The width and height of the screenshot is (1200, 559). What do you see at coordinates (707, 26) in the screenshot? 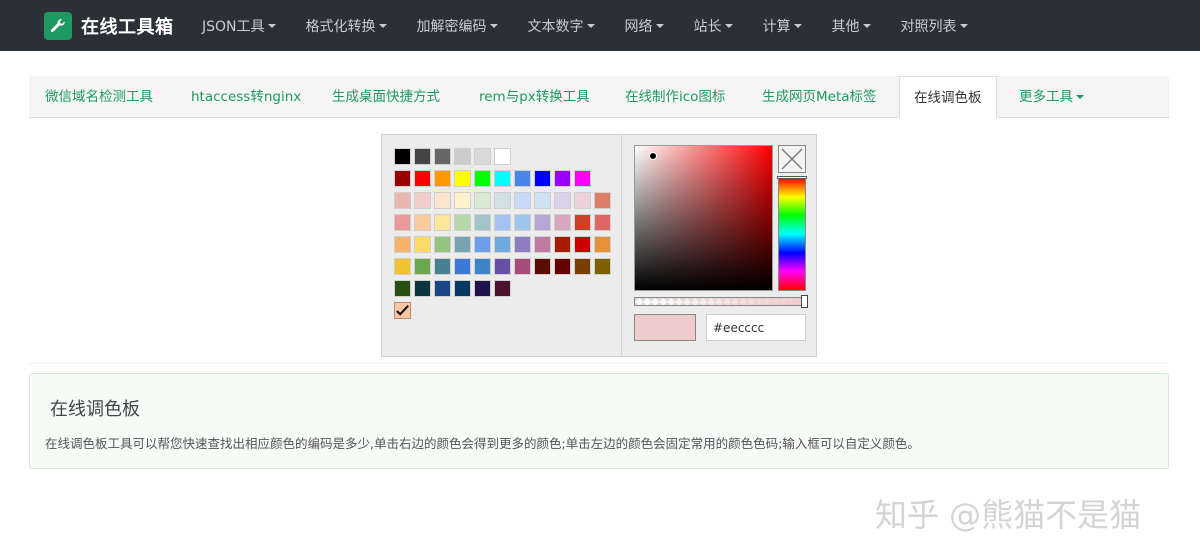
I see `nav-item-label: 站长` at bounding box center [707, 26].